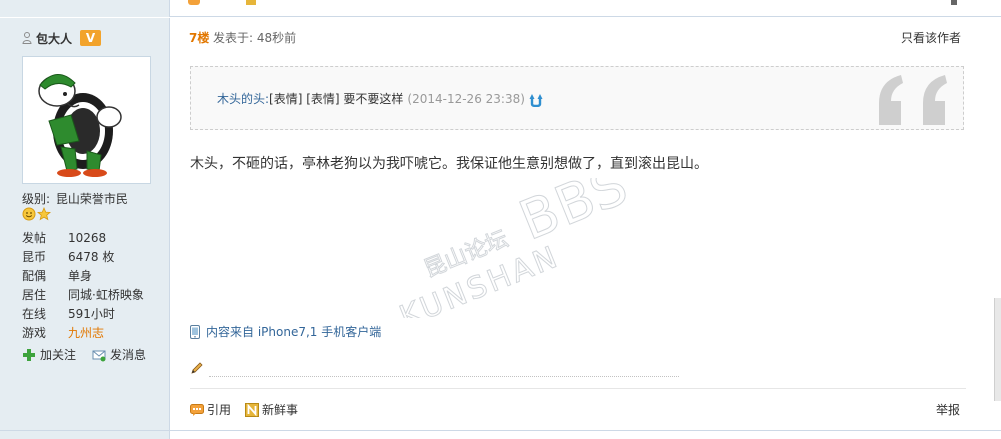 The height and width of the screenshot is (439, 1001). I want to click on previous-post-strip, so click(500, 8).